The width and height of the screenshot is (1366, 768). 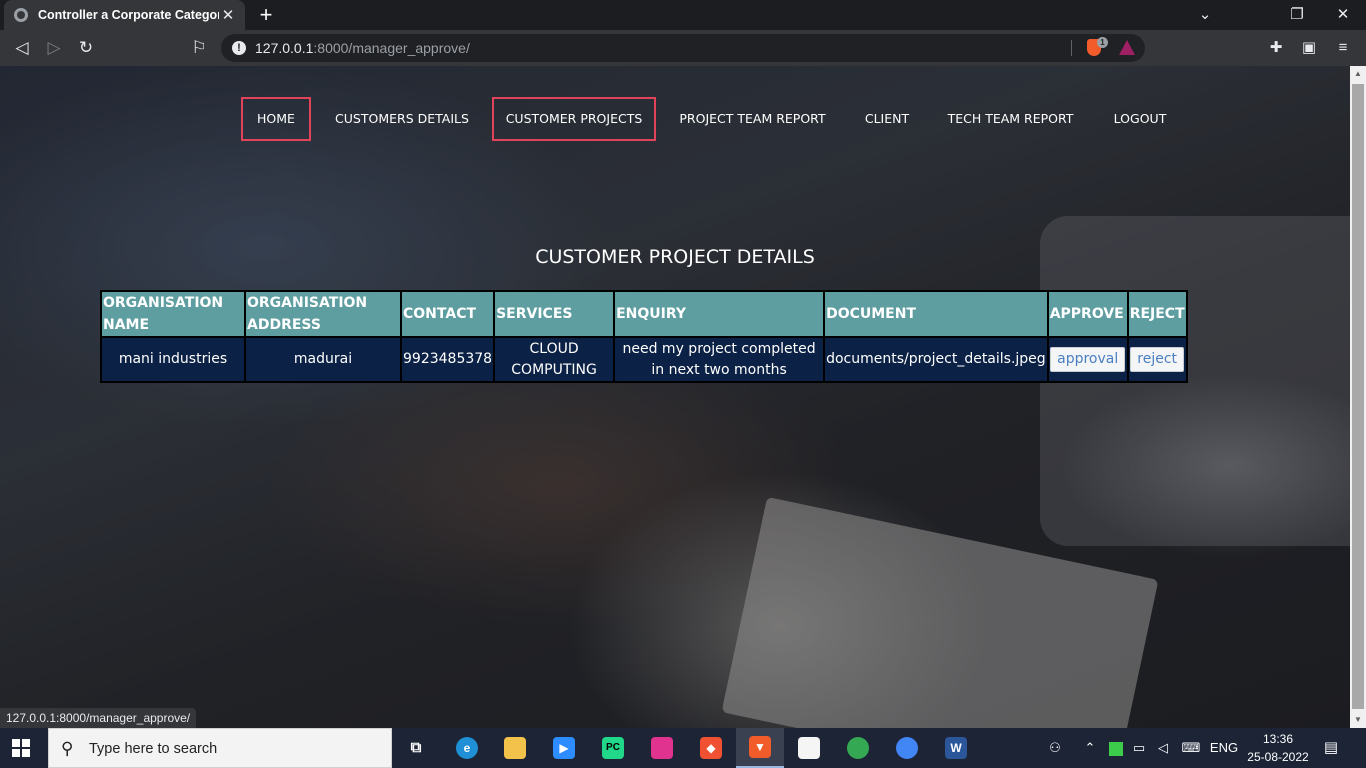 I want to click on tab-close-icon: ✕, so click(x=228, y=15).